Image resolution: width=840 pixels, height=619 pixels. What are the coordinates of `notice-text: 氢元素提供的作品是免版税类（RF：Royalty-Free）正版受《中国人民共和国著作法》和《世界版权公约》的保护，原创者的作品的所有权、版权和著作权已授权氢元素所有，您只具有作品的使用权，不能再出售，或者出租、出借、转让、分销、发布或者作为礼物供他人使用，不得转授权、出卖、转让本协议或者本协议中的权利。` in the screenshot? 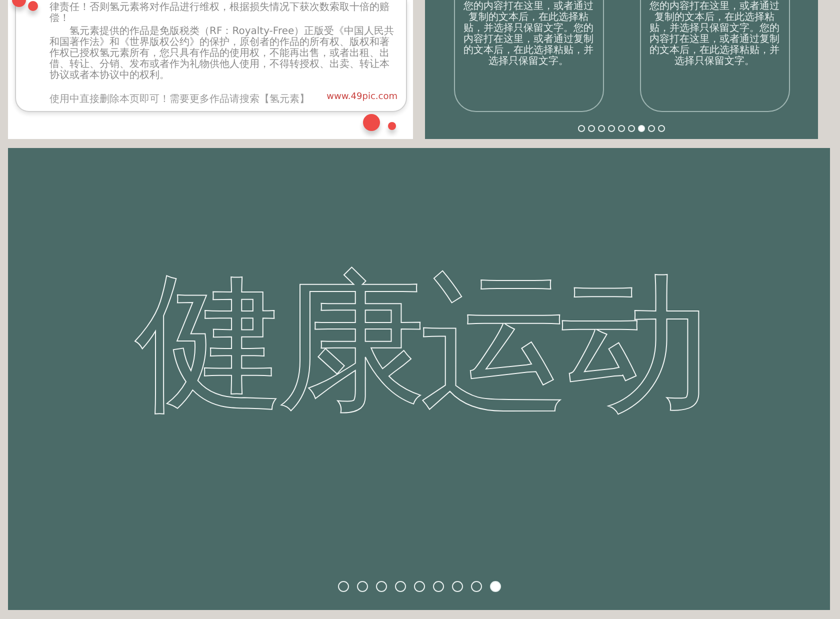 It's located at (223, 53).